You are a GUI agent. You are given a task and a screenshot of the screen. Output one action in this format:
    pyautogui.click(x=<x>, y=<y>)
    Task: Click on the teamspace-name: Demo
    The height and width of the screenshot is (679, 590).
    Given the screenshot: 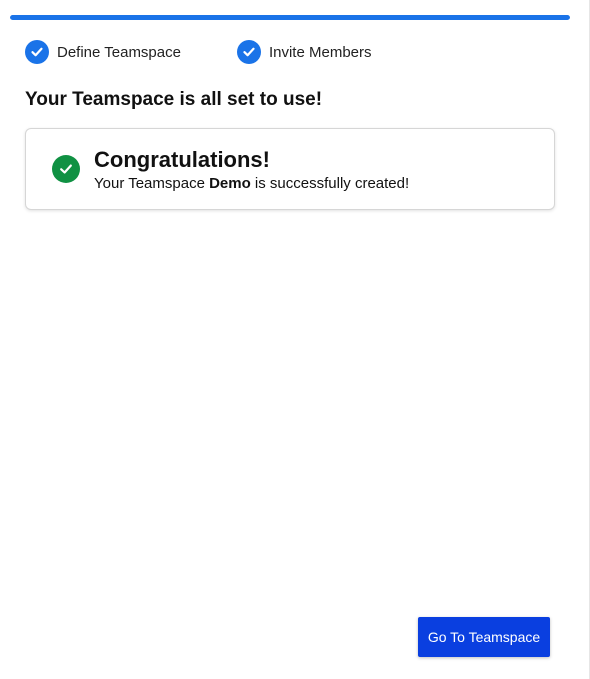 What is the action you would take?
    pyautogui.click(x=230, y=183)
    